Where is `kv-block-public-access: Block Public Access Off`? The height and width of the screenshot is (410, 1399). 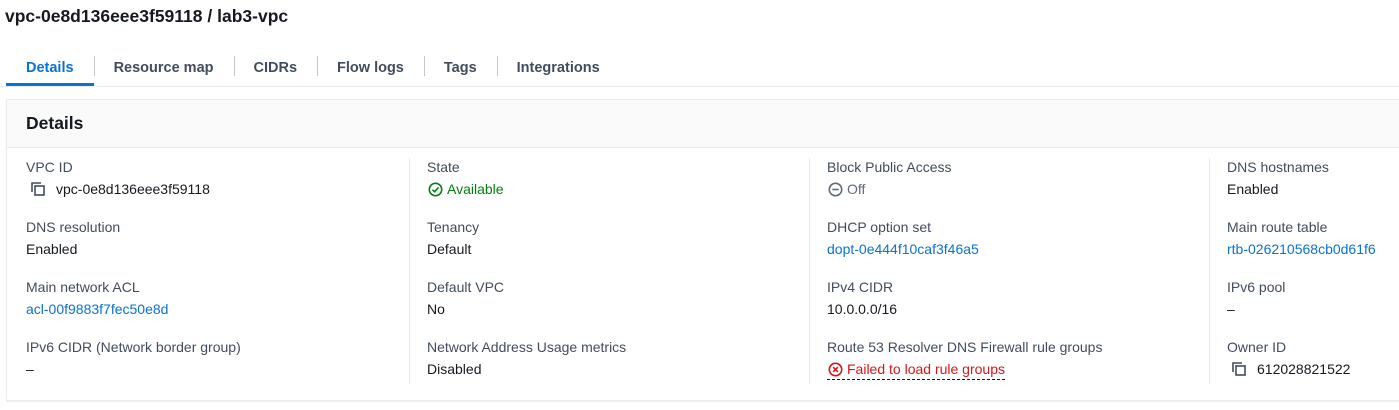 kv-block-public-access: Block Public Access Off is located at coordinates (964, 188).